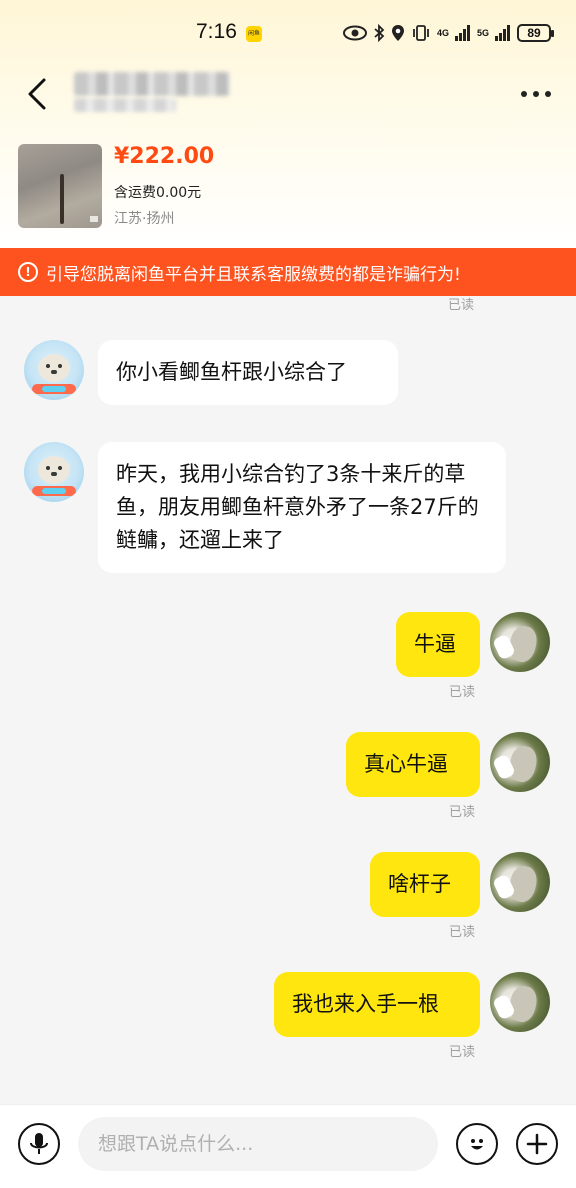  I want to click on back-chevron-icon, so click(37, 94).